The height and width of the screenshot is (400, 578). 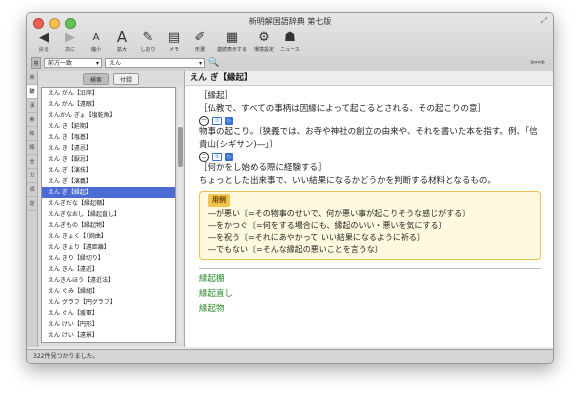 What do you see at coordinates (216, 96) in the screenshot?
I see `entry-pos: ［縁起］` at bounding box center [216, 96].